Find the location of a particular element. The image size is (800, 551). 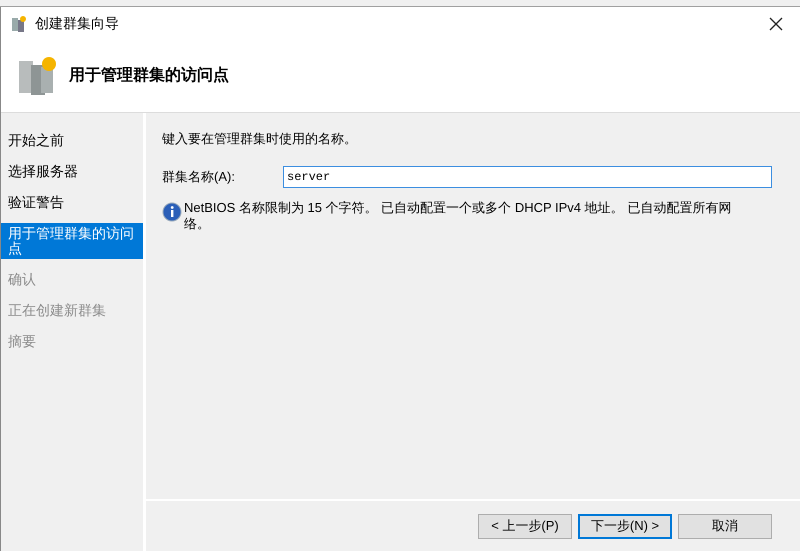

info-icon is located at coordinates (172, 212).